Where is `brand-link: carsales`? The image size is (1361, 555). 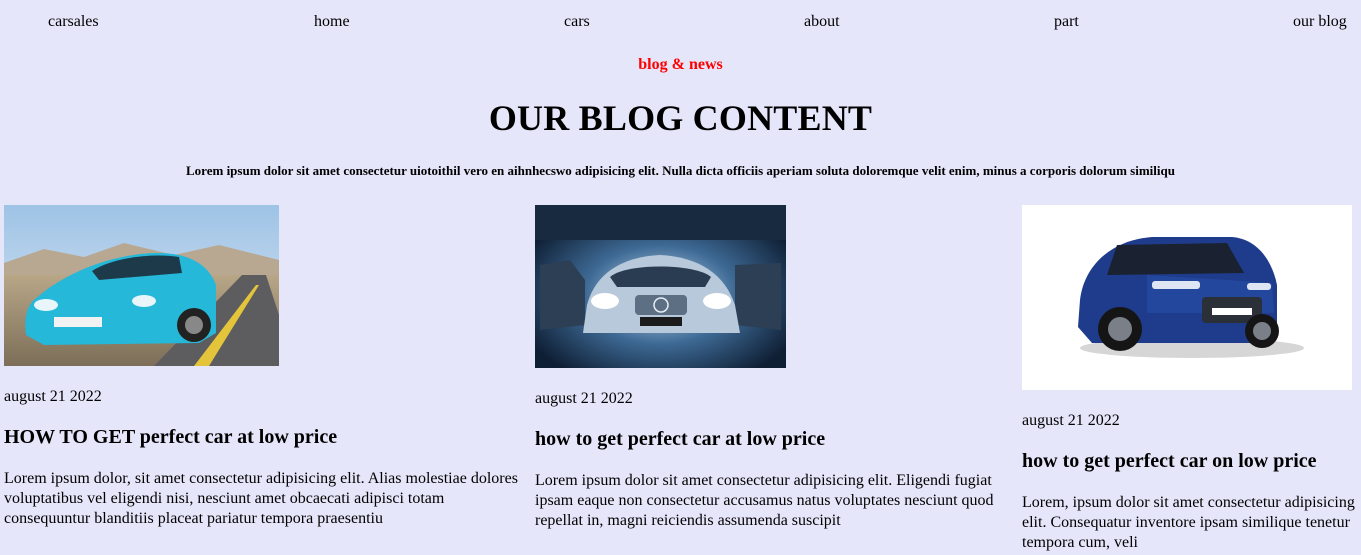
brand-link: carsales is located at coordinates (73, 22).